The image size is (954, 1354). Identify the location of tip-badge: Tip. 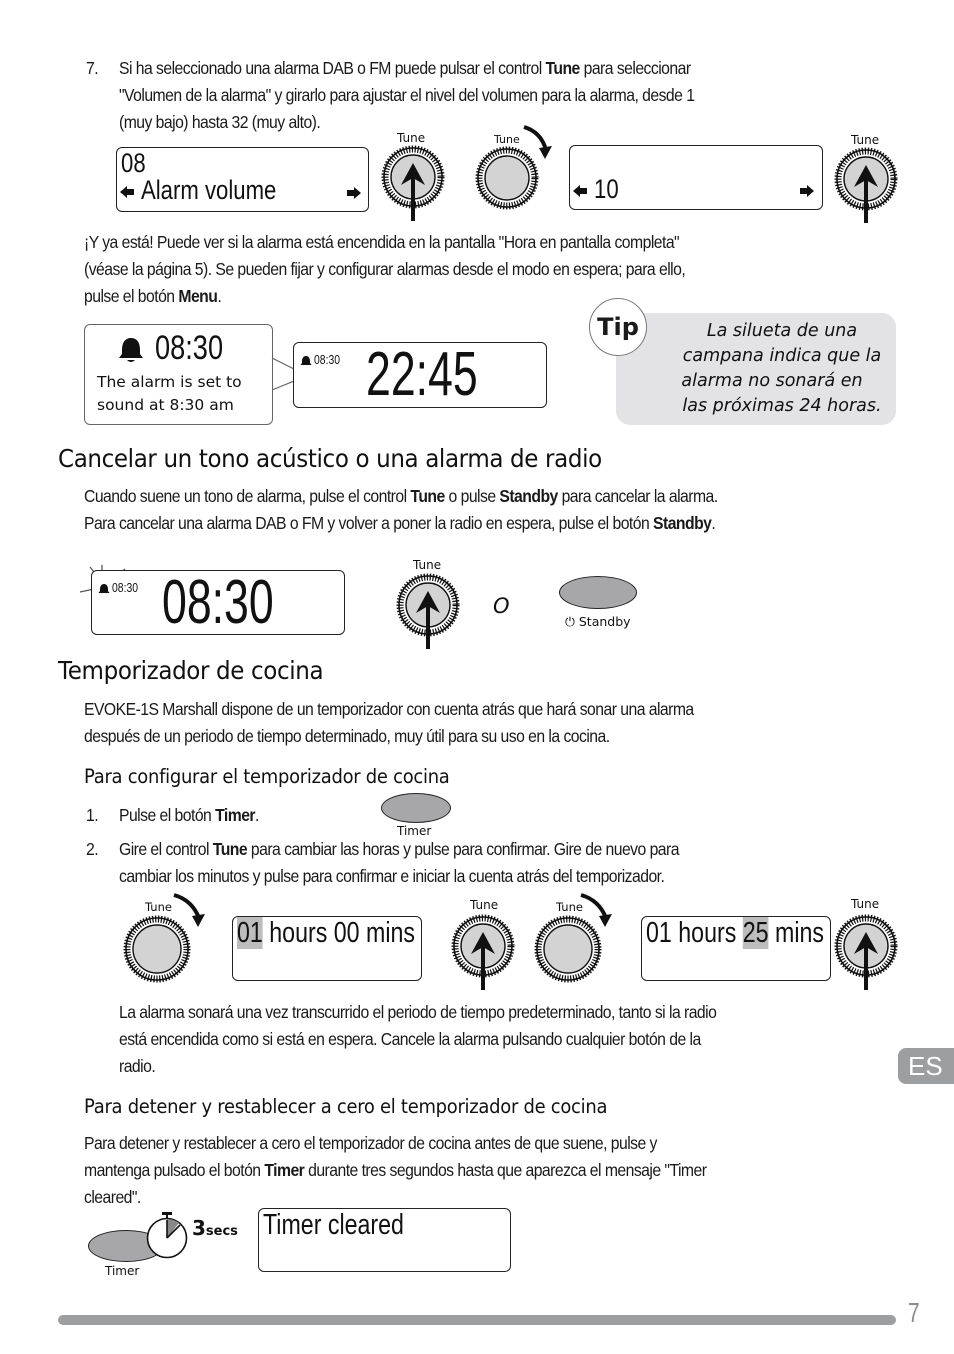
(618, 327).